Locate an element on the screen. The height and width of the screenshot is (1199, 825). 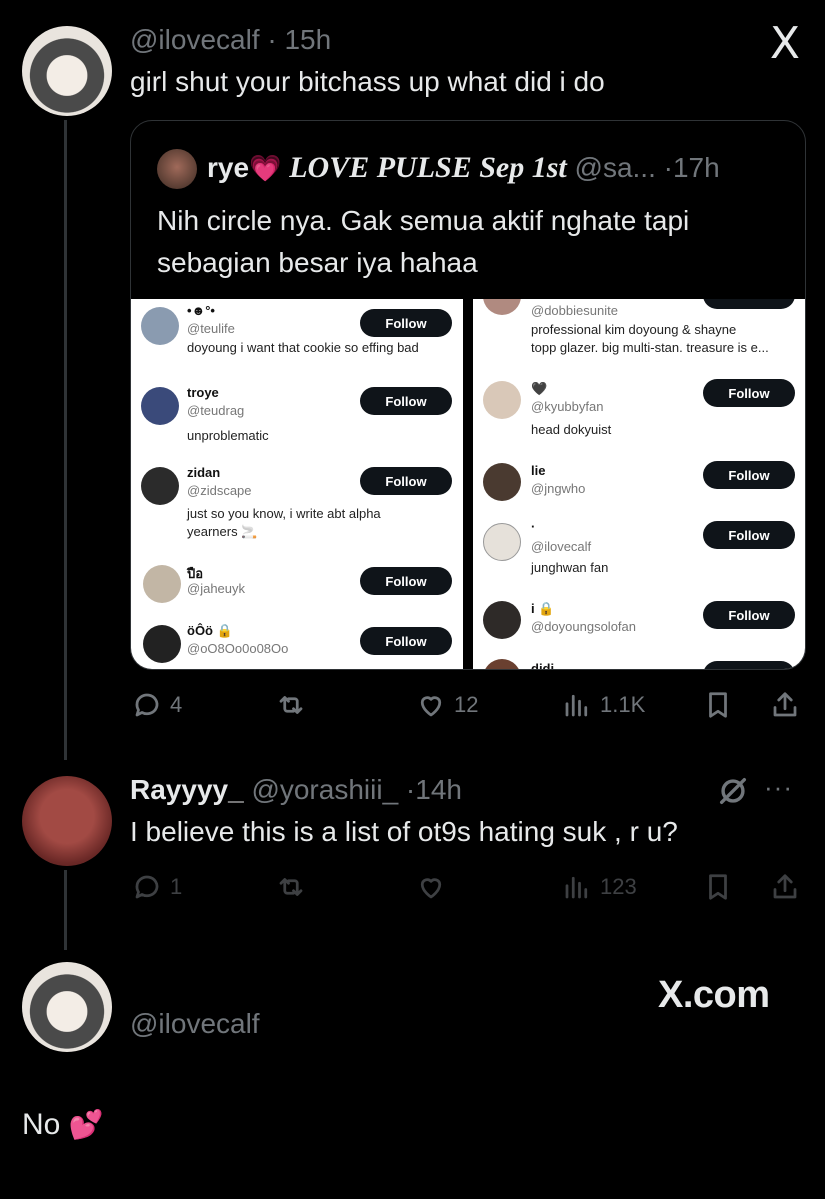
name: öÔö 🔒 is located at coordinates (210, 630).